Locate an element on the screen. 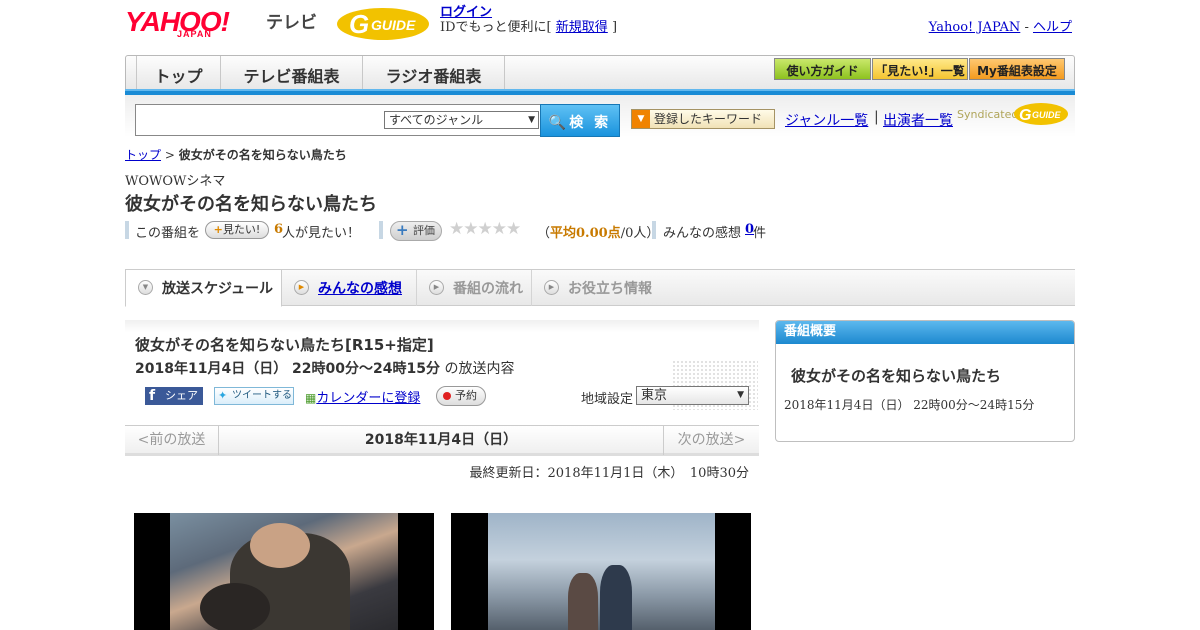 The image size is (1200, 630). guide-button: 使い方ガイド is located at coordinates (822, 69).